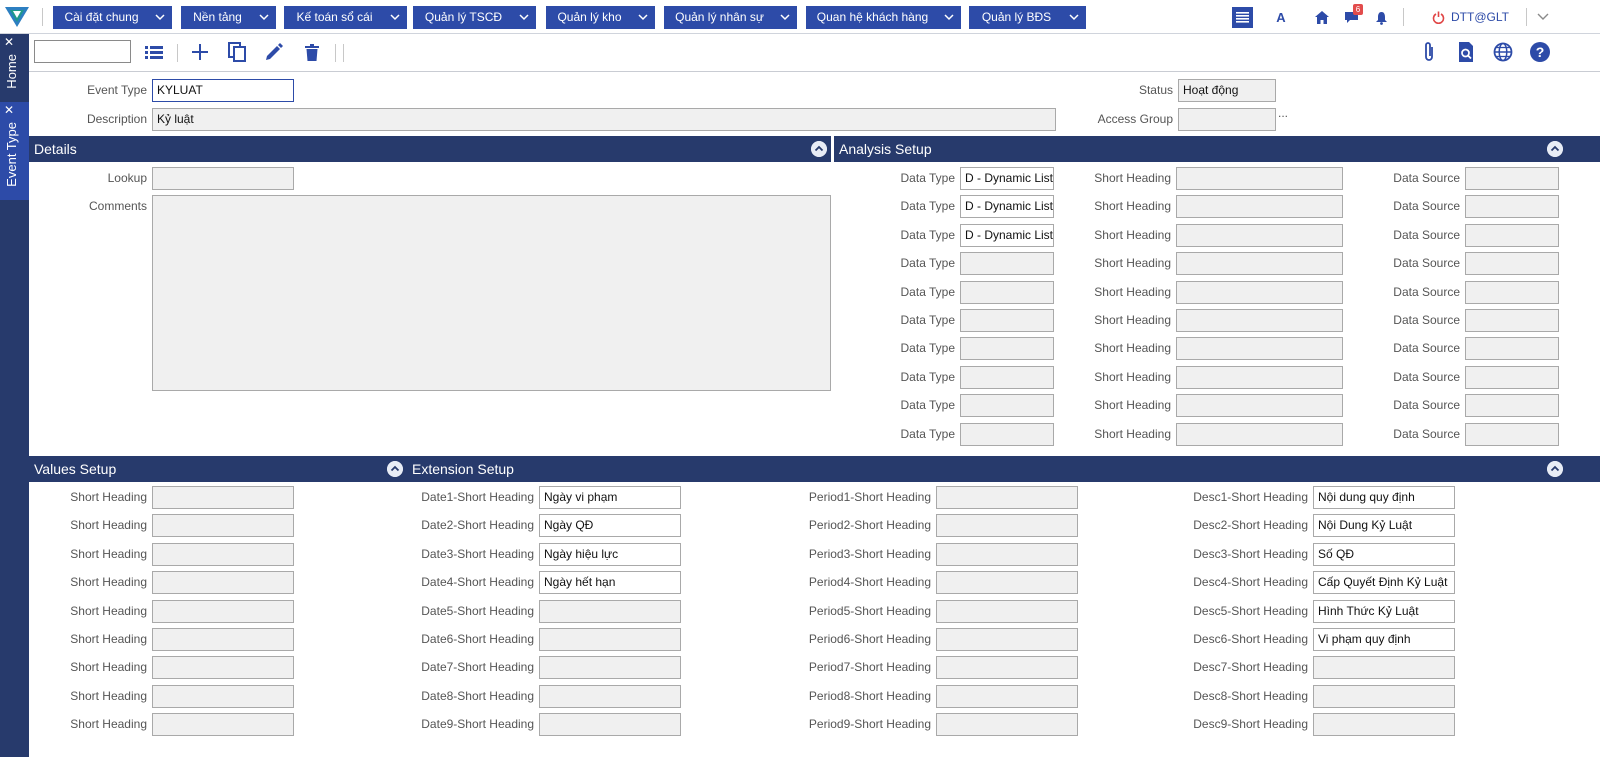 The height and width of the screenshot is (757, 1600). Describe the element at coordinates (1384, 526) in the screenshot. I see `desc-short-heading-field: Nội Dung Kỷ Luật` at that location.